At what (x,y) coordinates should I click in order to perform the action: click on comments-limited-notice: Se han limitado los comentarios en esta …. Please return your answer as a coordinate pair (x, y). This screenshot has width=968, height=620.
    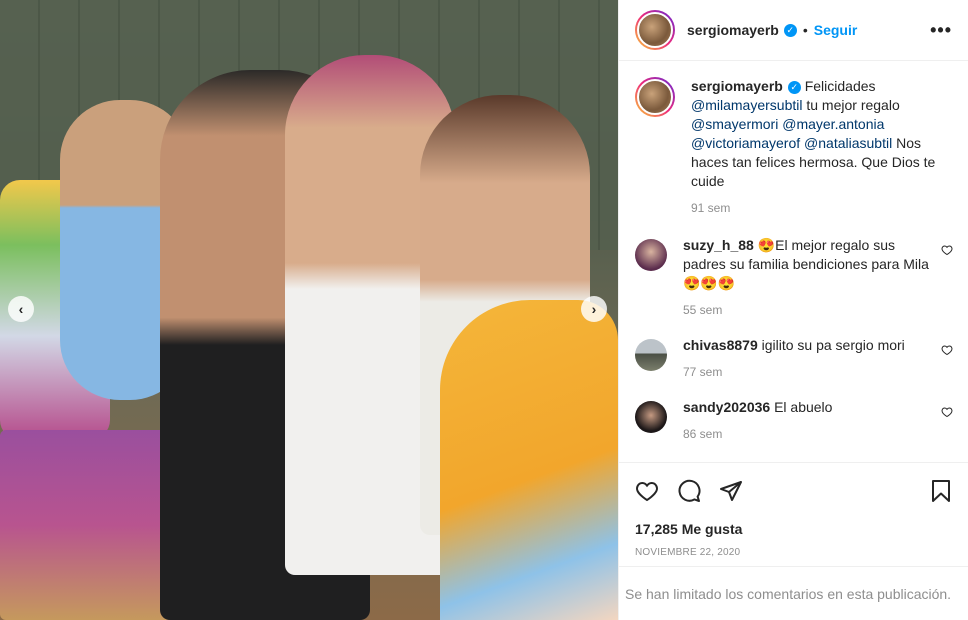
    Looking at the image, I should click on (793, 593).